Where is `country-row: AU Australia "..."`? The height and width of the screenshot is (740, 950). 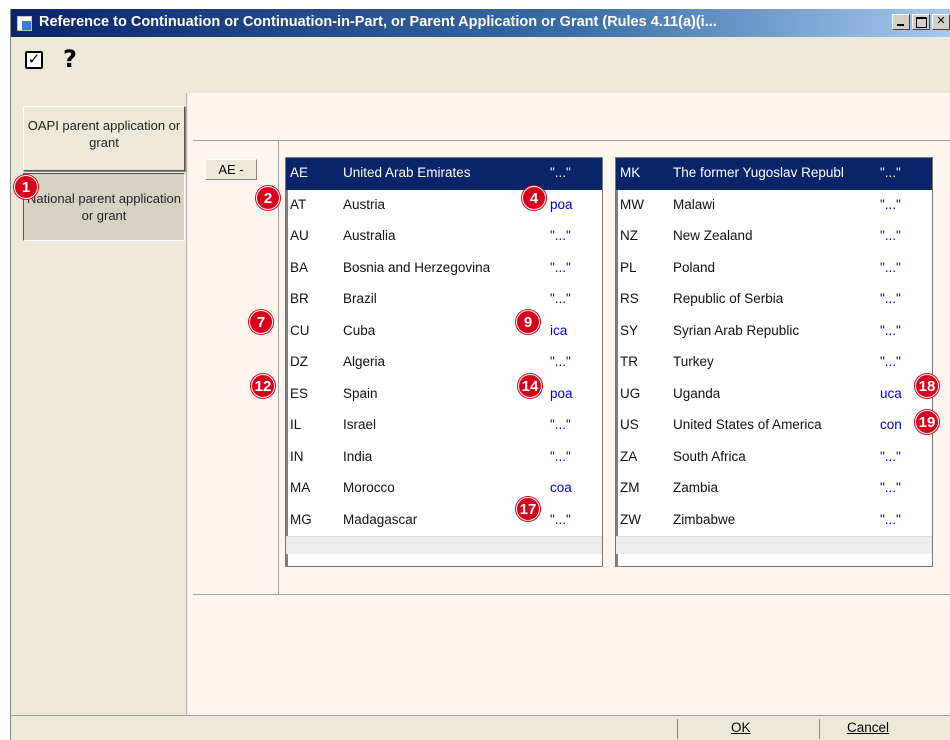
country-row: AU Australia "..." is located at coordinates (444, 237).